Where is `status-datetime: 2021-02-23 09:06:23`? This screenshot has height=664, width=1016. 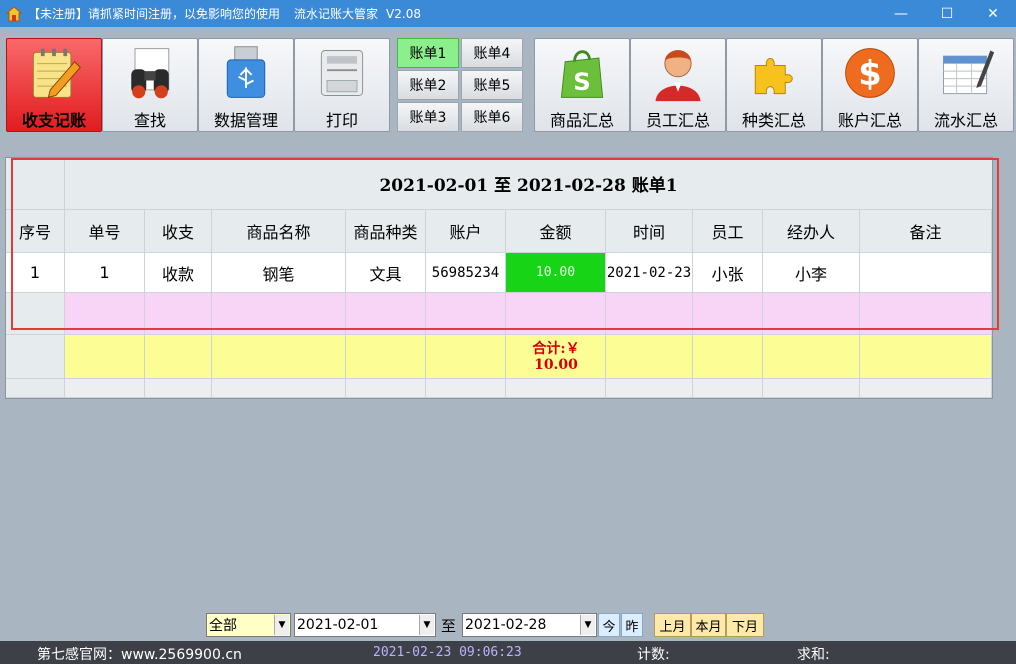
status-datetime: 2021-02-23 09:06:23 is located at coordinates (447, 652).